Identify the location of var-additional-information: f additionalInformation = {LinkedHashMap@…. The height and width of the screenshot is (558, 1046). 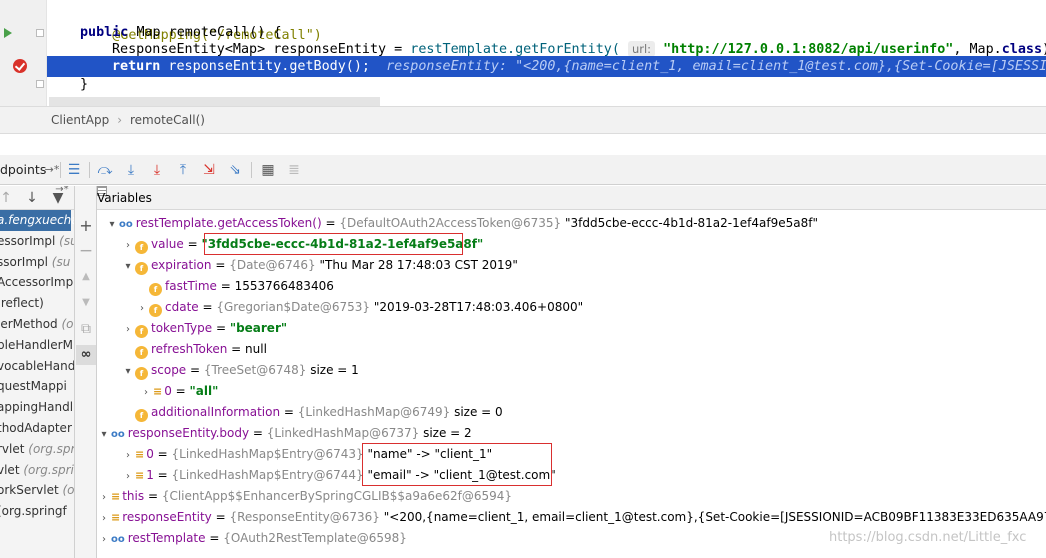
(319, 412).